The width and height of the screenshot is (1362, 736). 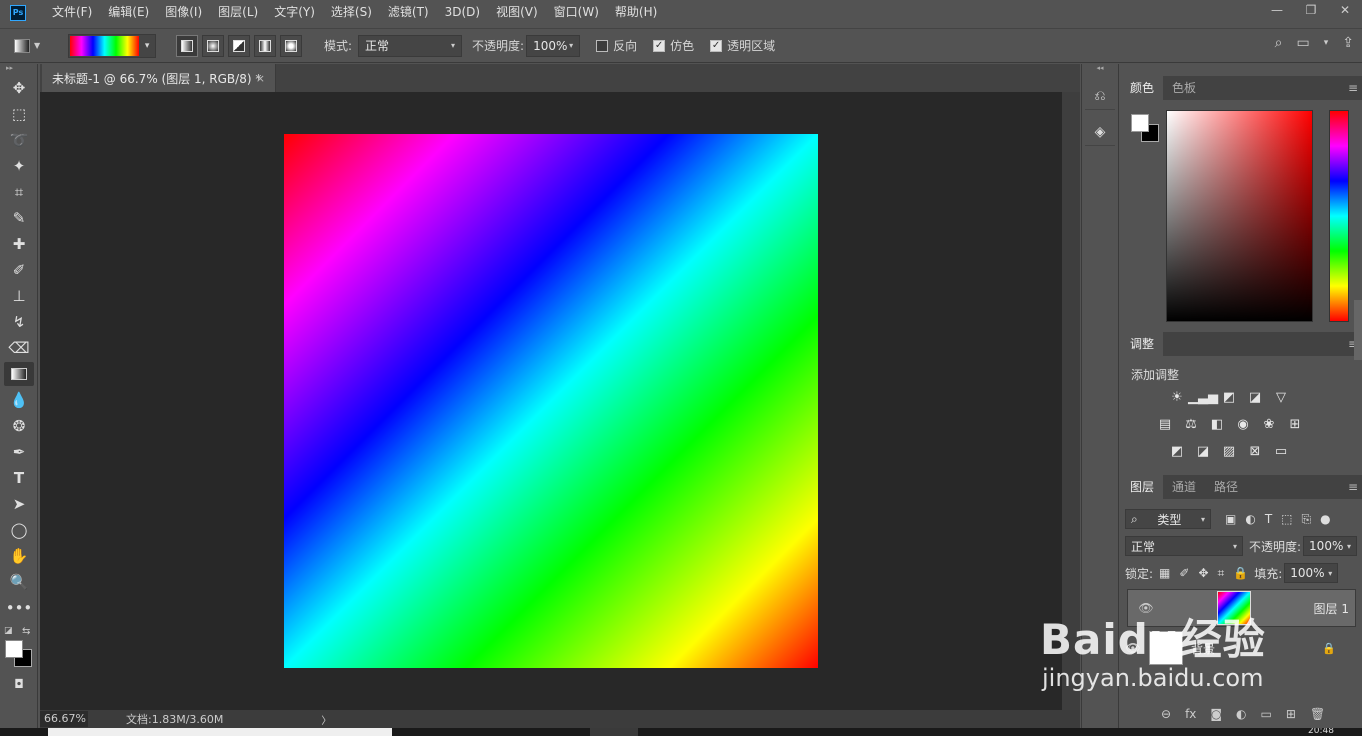 What do you see at coordinates (1241, 608) in the screenshot?
I see `layer-row: 👁 图层 1` at bounding box center [1241, 608].